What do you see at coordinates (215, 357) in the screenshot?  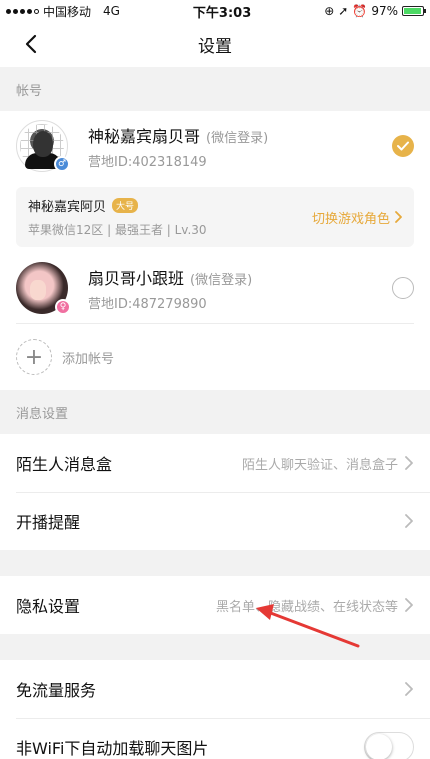 I see `add-account-button: + 添加帐号` at bounding box center [215, 357].